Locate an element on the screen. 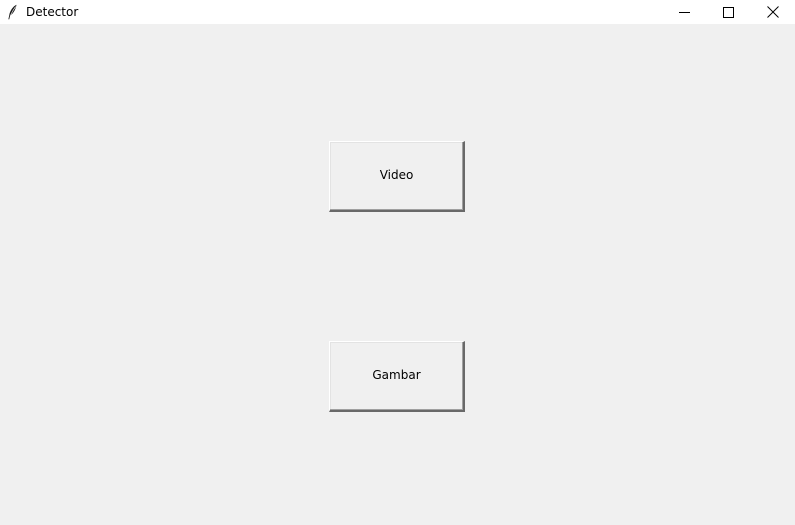 This screenshot has width=795, height=525. minimize-icon is located at coordinates (684, 12).